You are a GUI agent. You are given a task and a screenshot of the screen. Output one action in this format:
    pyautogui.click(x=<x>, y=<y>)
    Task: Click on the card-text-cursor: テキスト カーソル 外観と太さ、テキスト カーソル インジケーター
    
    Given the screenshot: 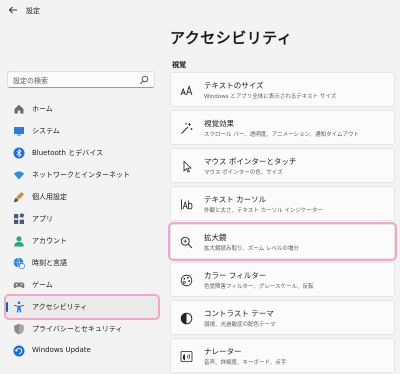 What is the action you would take?
    pyautogui.click(x=282, y=203)
    